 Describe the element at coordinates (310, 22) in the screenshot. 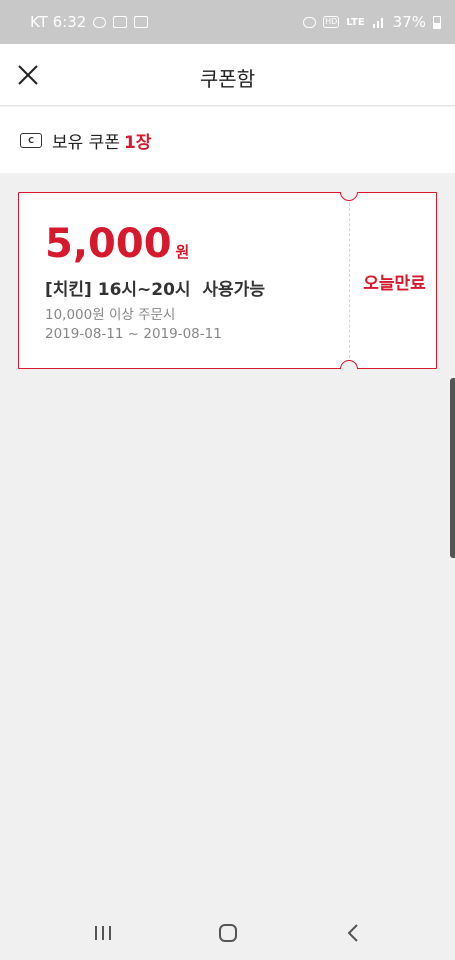

I see `alarm-icon` at that location.